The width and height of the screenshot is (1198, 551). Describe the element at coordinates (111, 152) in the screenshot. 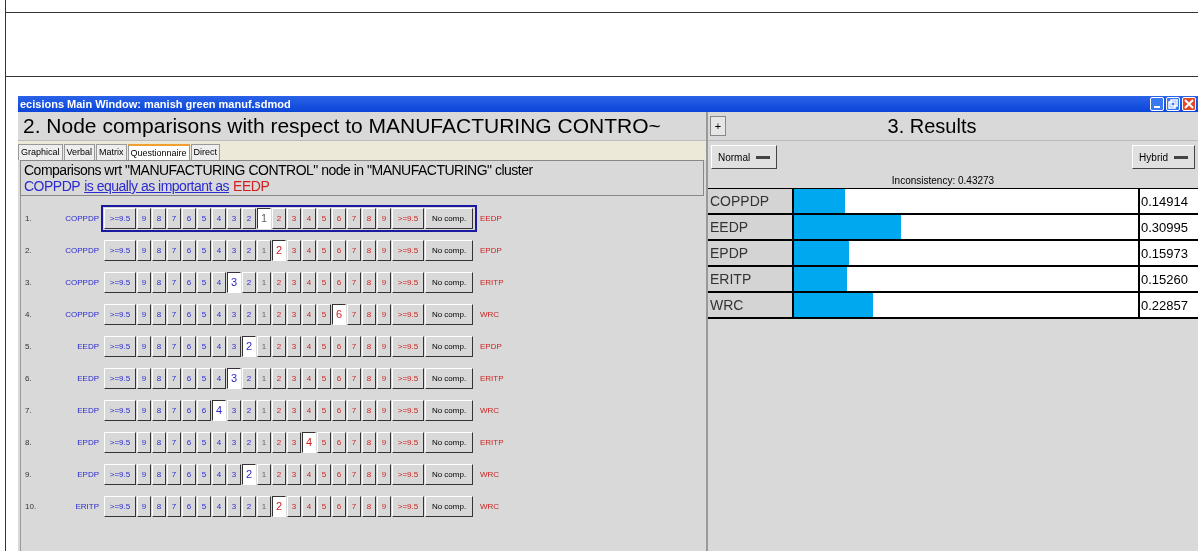

I see `tab: Matrix` at that location.